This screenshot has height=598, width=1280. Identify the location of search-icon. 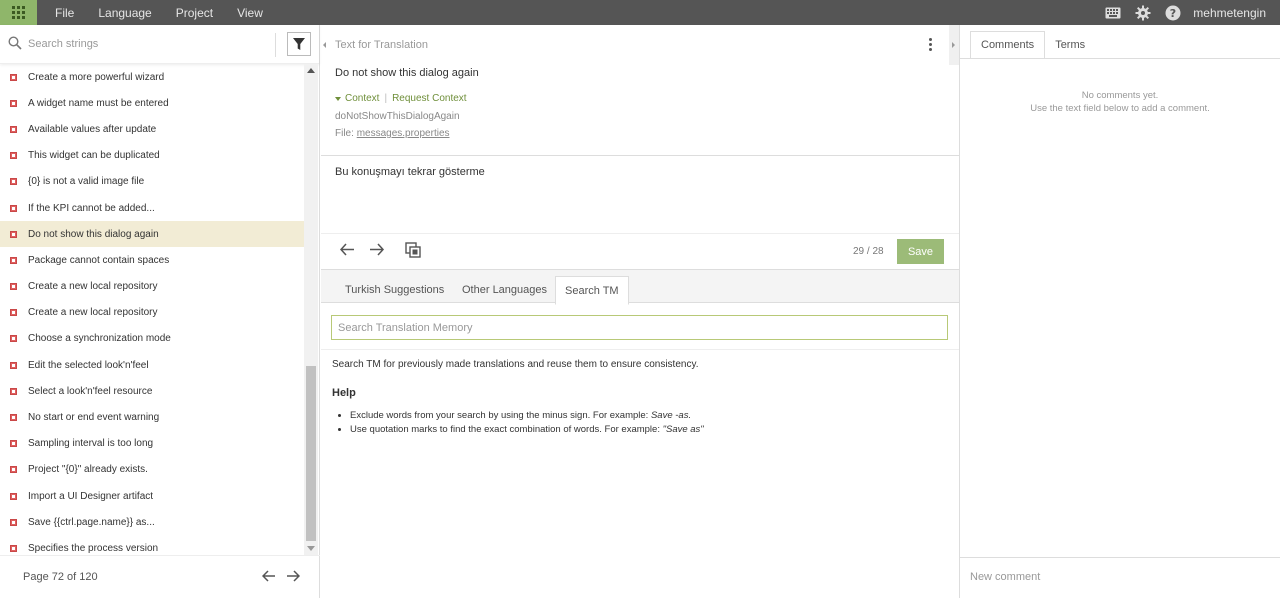
(15, 44).